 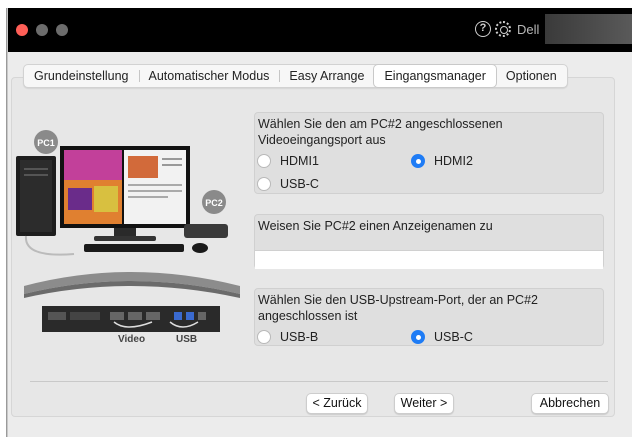 What do you see at coordinates (186, 339) in the screenshot?
I see `usb-port-label: USB` at bounding box center [186, 339].